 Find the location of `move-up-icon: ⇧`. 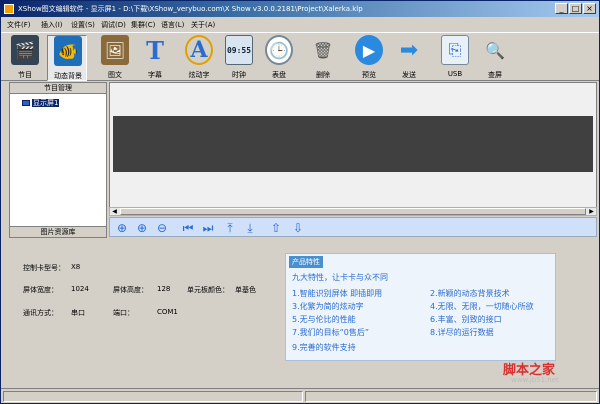

move-up-icon: ⇧ is located at coordinates (276, 228).